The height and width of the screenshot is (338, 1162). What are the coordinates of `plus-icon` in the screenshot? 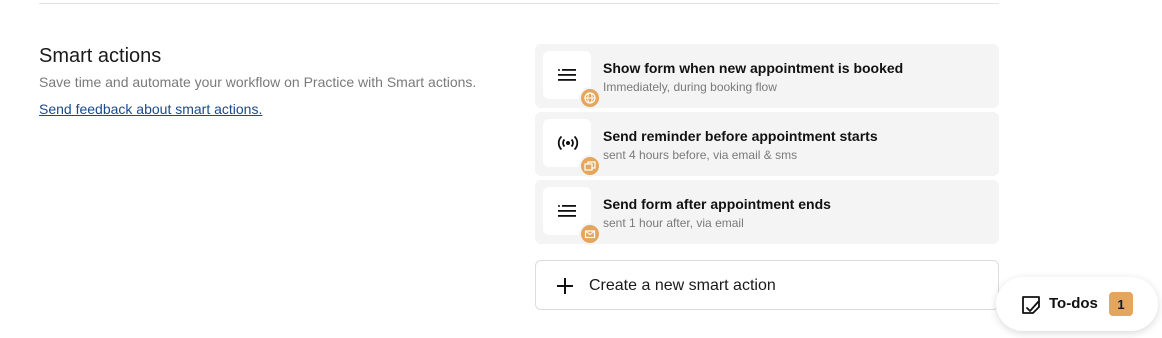 It's located at (565, 286).